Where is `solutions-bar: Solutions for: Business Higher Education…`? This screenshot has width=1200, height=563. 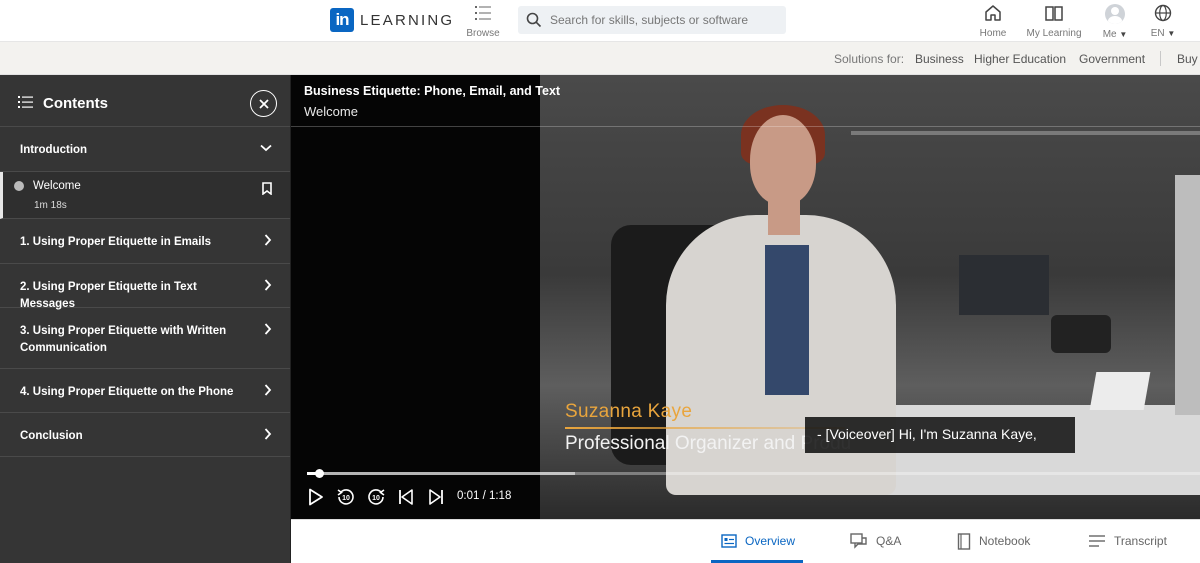 solutions-bar: Solutions for: Business Higher Education… is located at coordinates (600, 58).